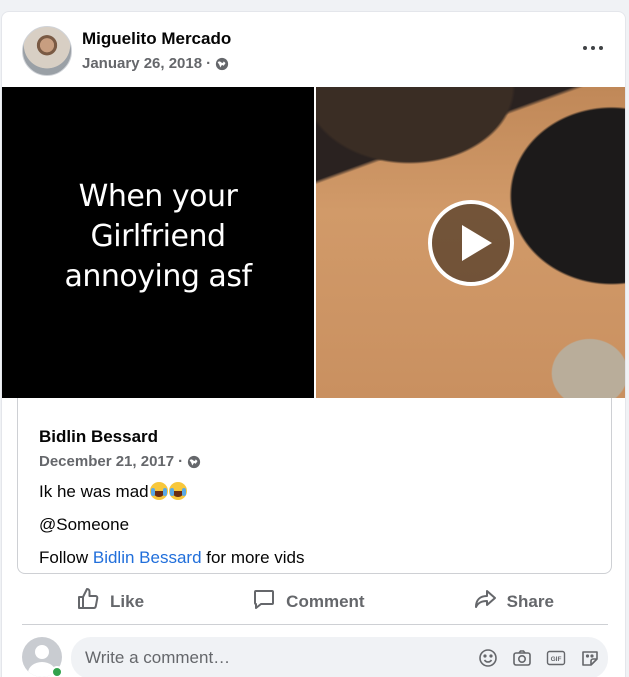 This screenshot has width=629, height=677. Describe the element at coordinates (88, 601) in the screenshot. I see `thumbs-up-icon` at that location.